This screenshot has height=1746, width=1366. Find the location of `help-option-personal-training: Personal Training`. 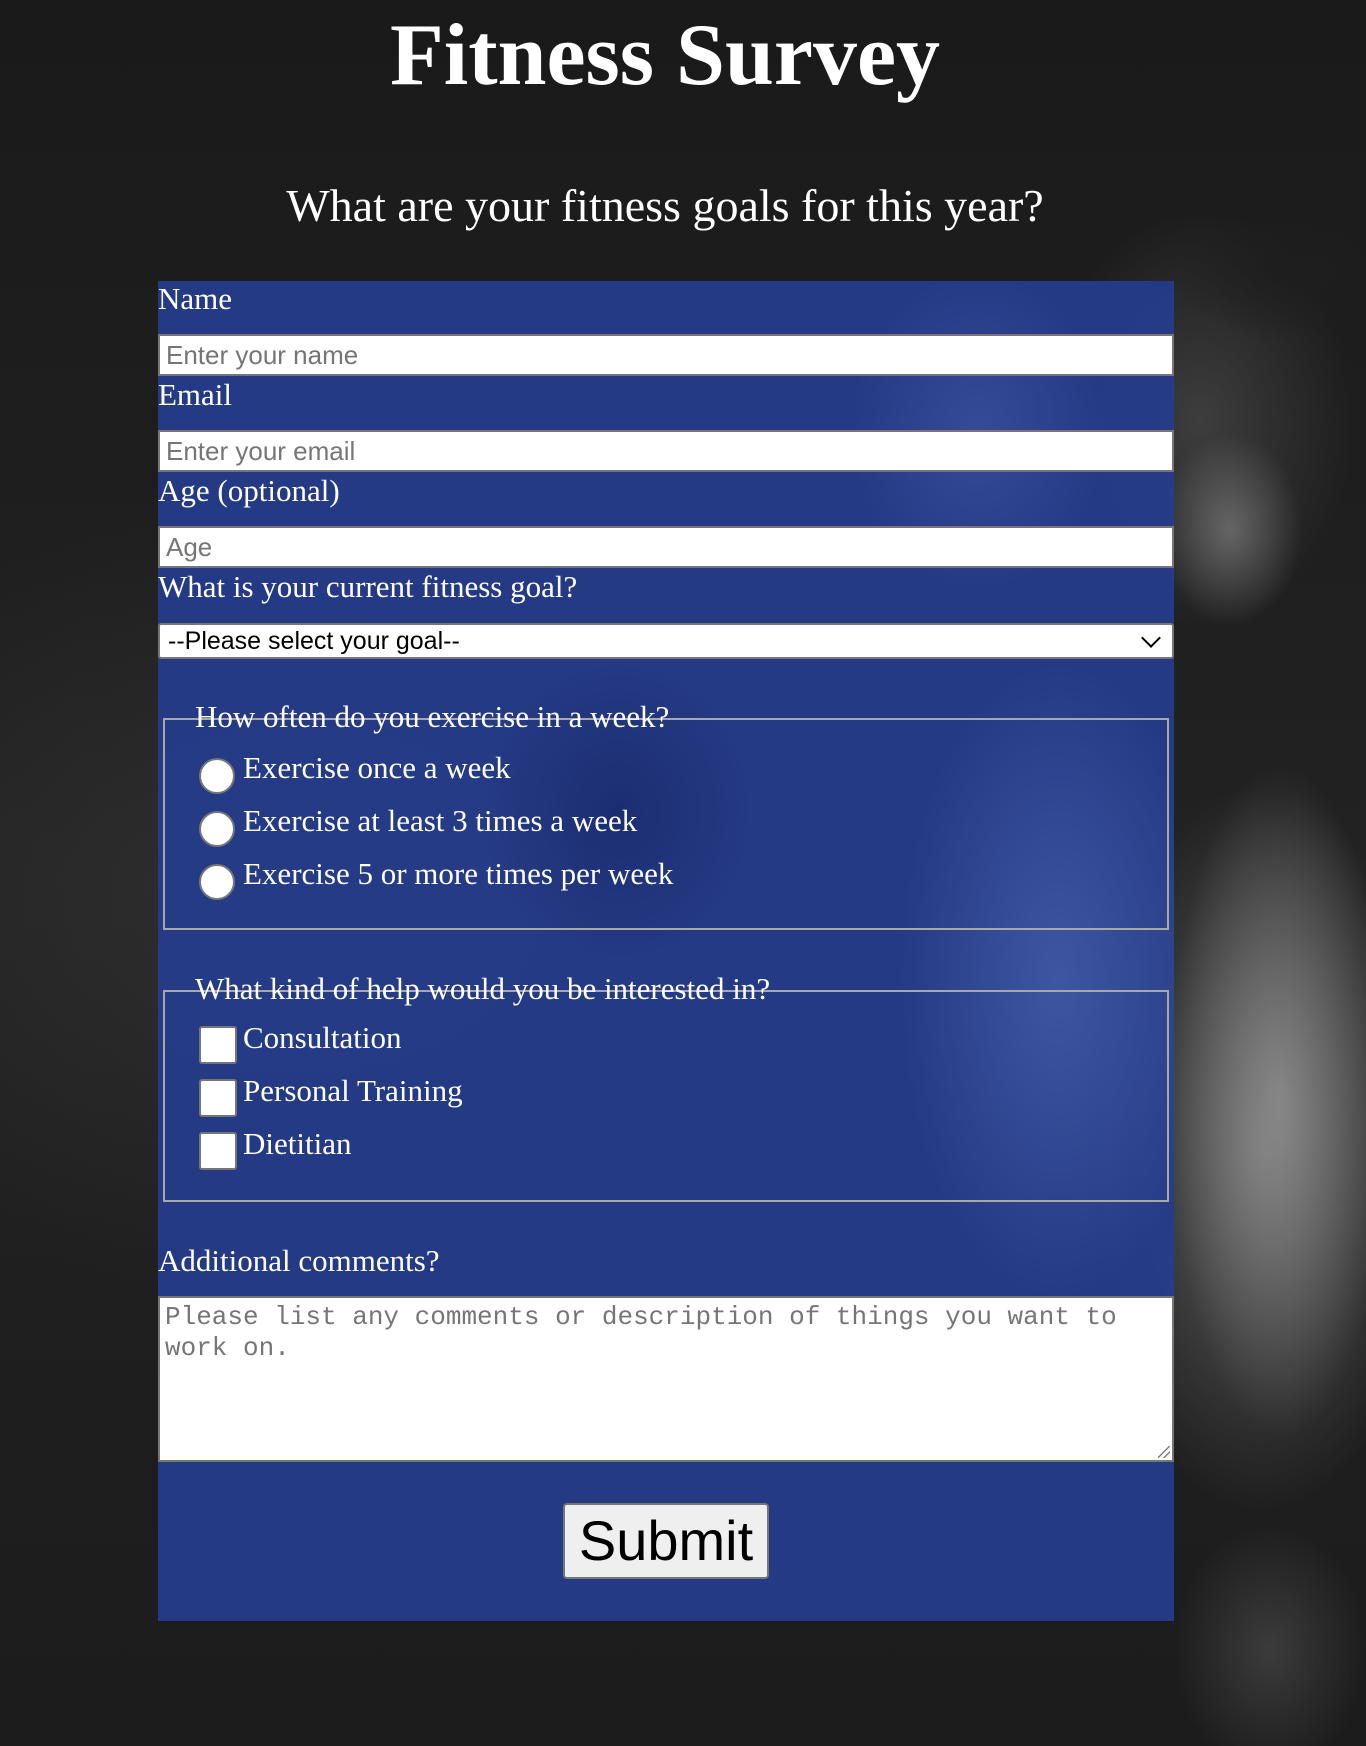

help-option-personal-training: Personal Training is located at coordinates (331, 1095).